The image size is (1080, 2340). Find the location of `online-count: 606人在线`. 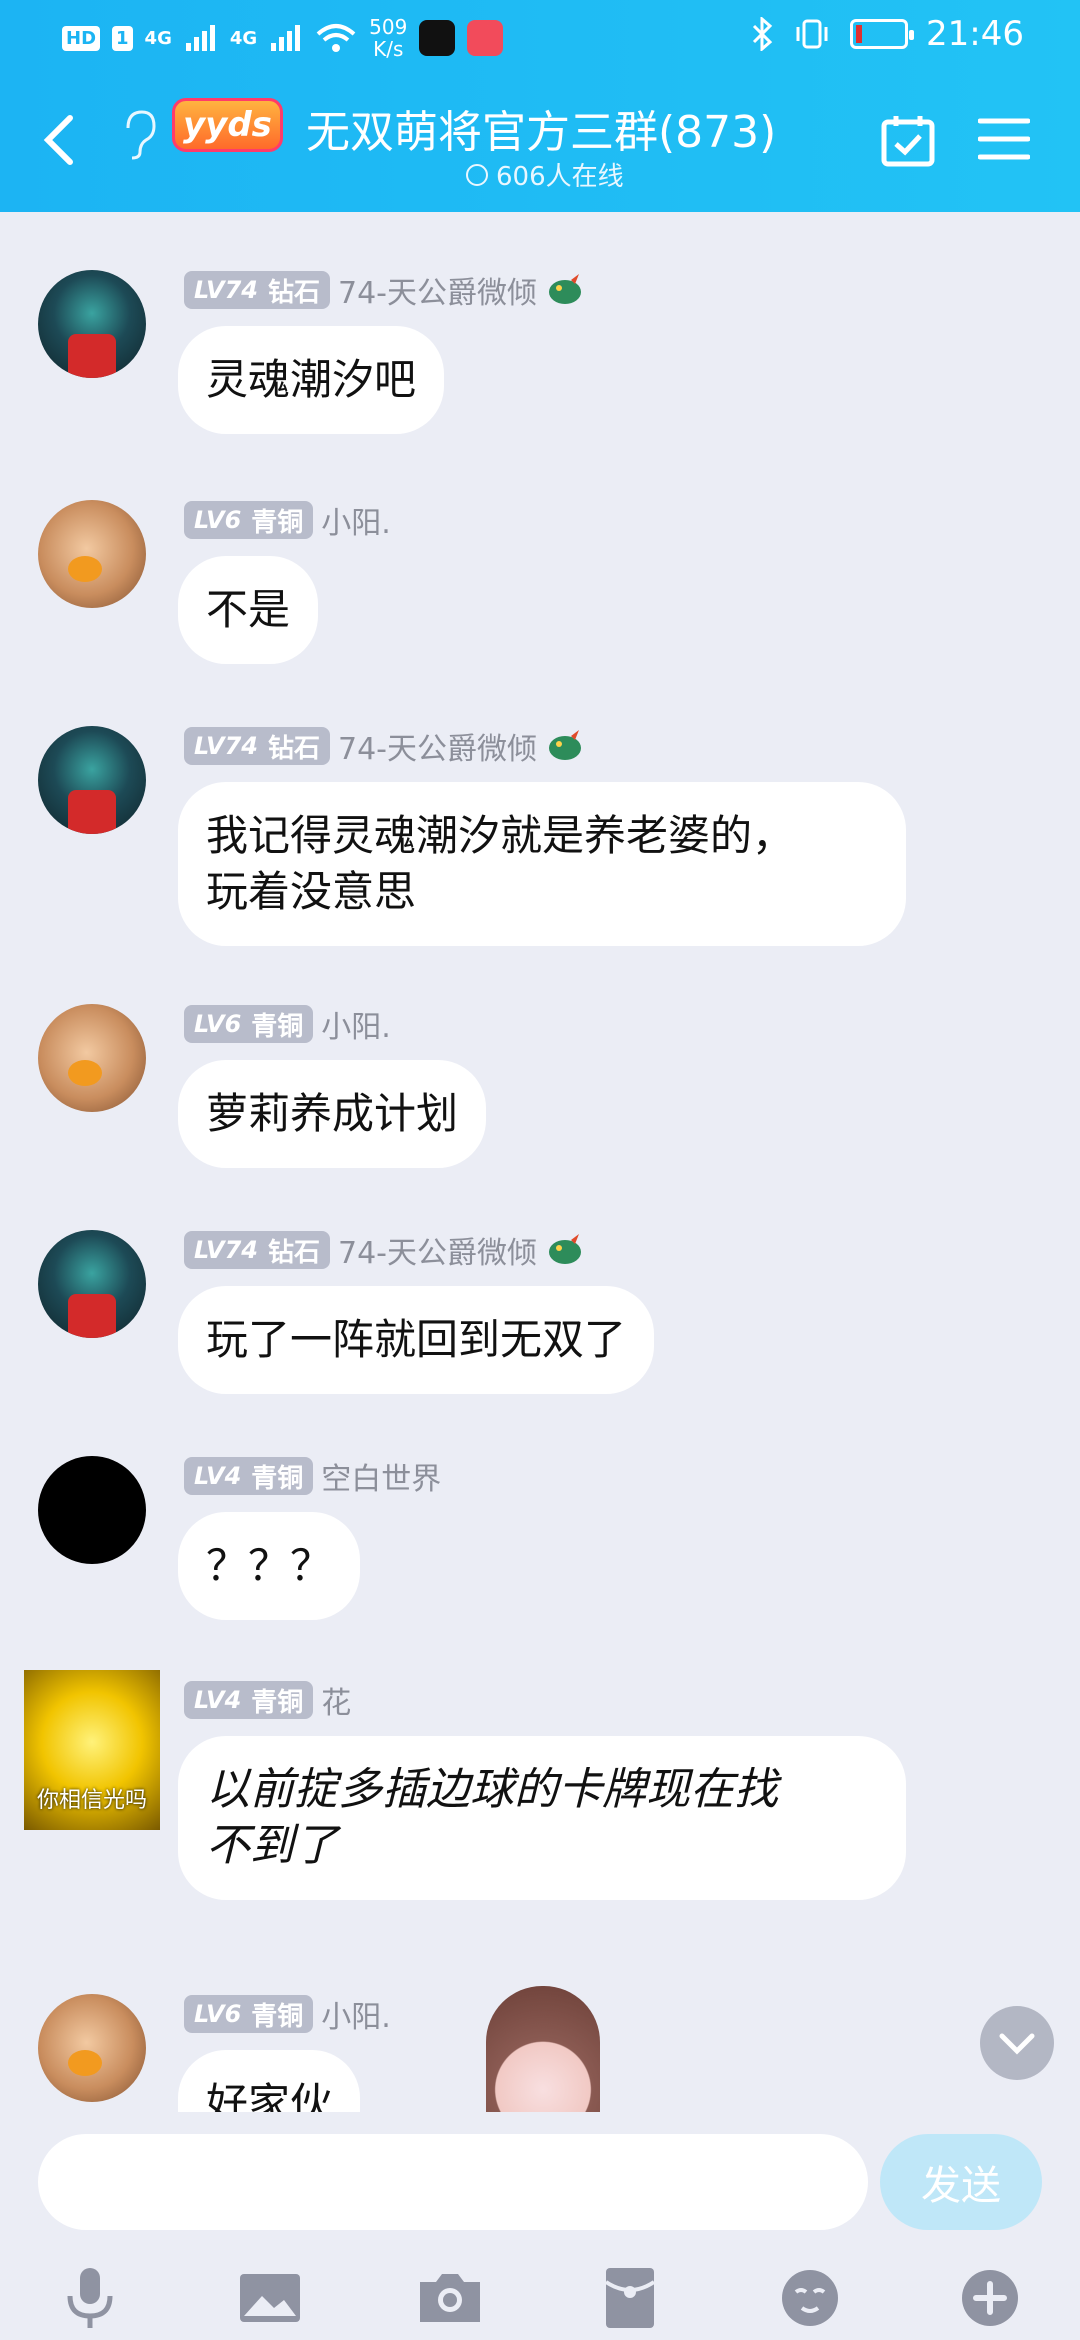

online-count: 606人在线 is located at coordinates (545, 174).